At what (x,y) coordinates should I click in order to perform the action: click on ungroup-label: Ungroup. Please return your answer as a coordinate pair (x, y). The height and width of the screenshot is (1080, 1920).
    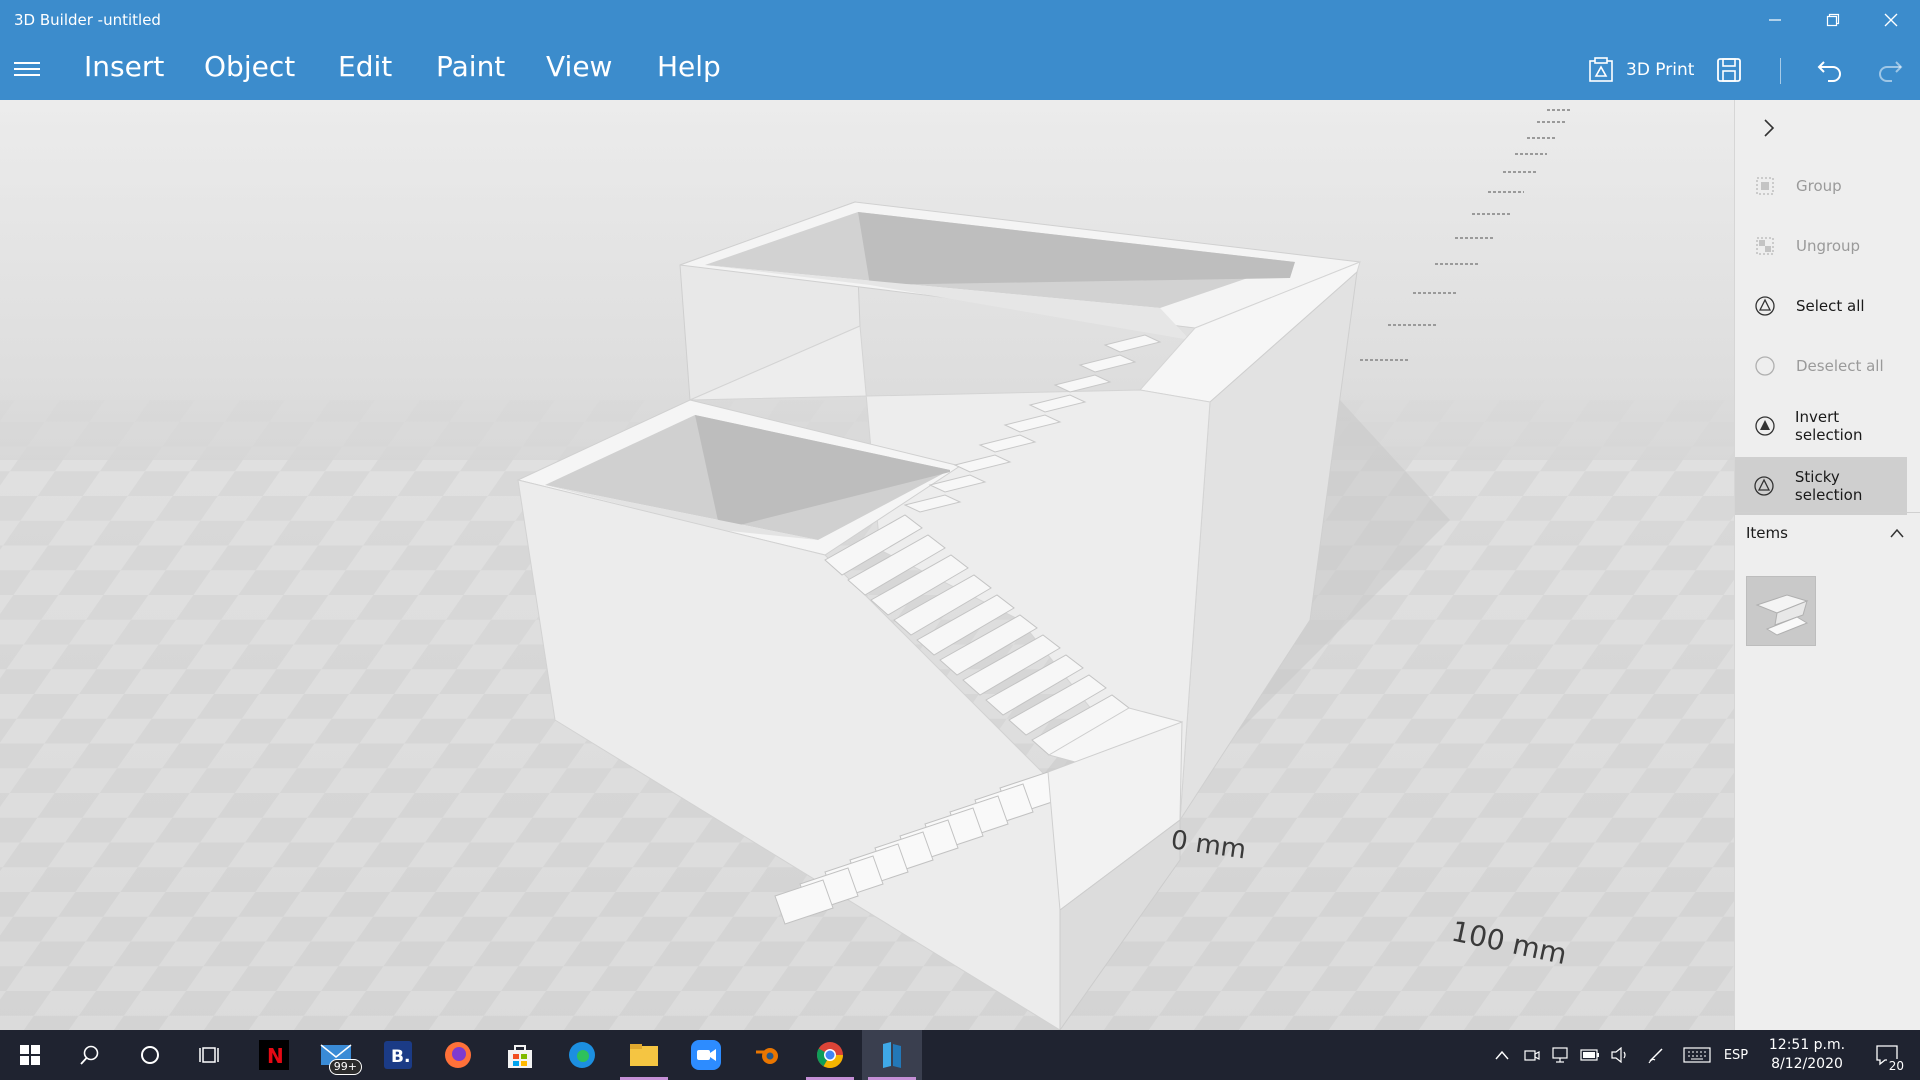
    Looking at the image, I should click on (1828, 246).